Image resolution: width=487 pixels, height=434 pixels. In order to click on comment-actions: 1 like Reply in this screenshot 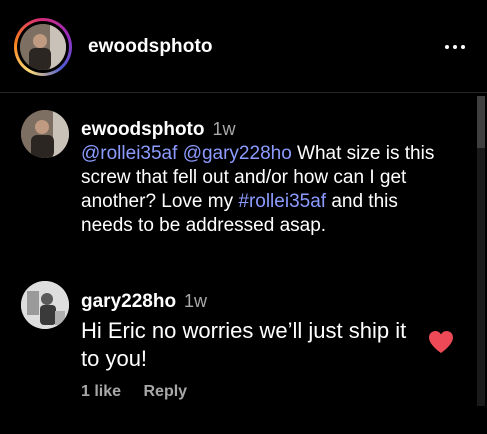, I will do `click(143, 392)`.